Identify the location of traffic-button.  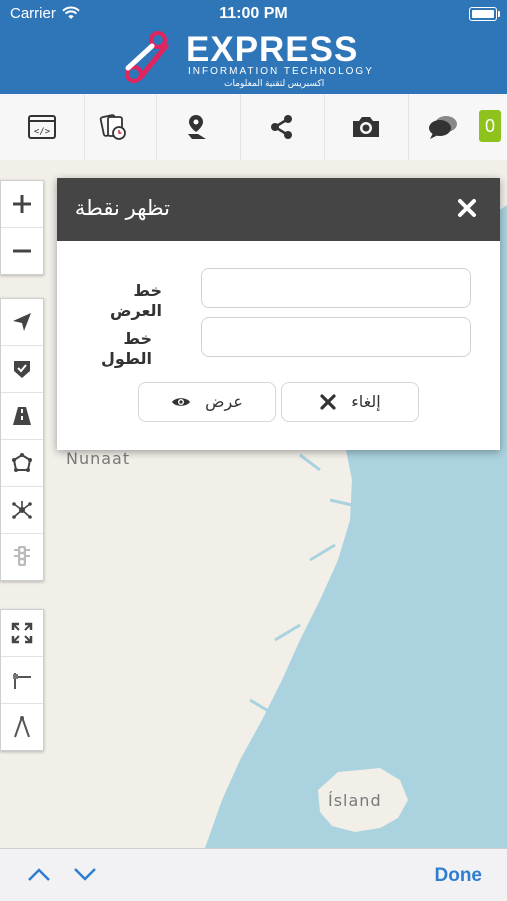
(22, 557).